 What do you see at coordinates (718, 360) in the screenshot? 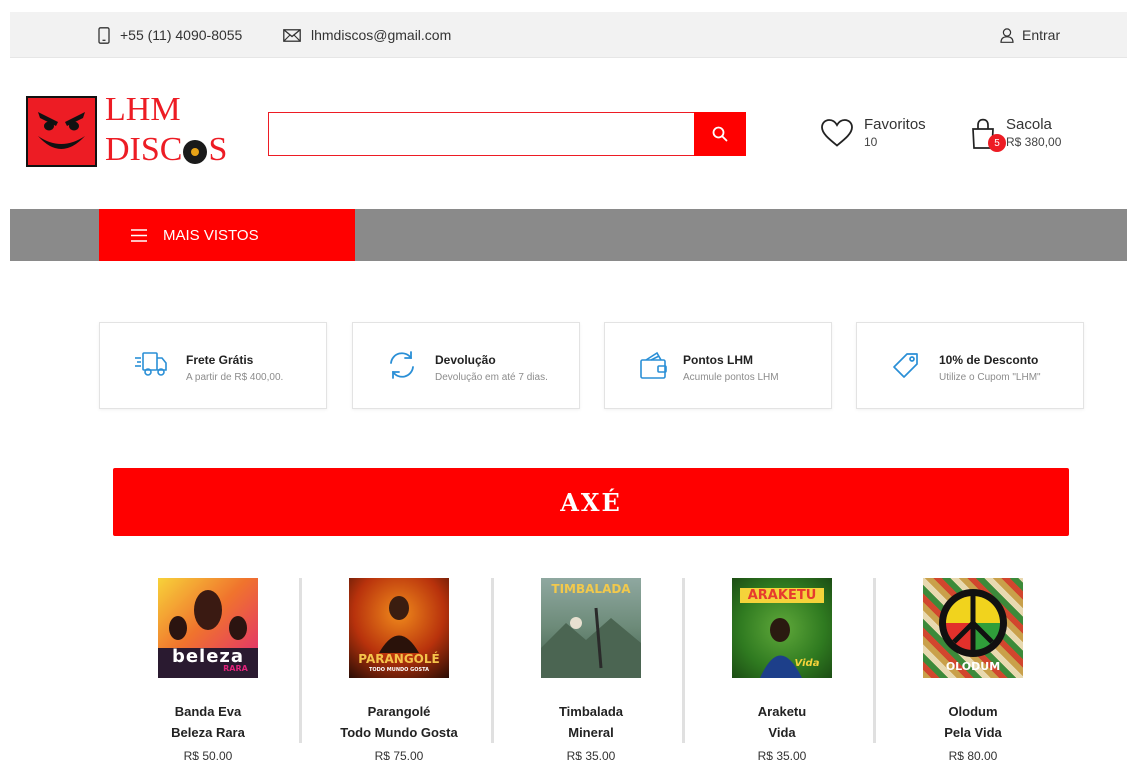
I see `feature-title: Pontos LHM` at bounding box center [718, 360].